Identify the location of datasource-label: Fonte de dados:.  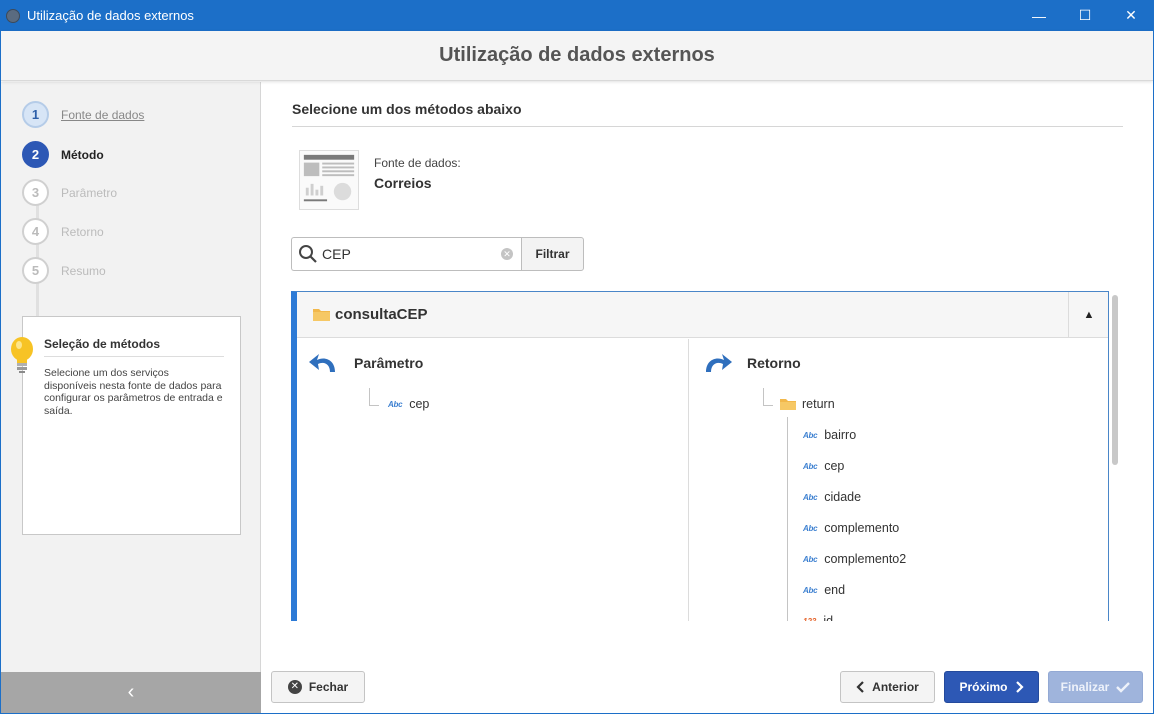
(417, 163).